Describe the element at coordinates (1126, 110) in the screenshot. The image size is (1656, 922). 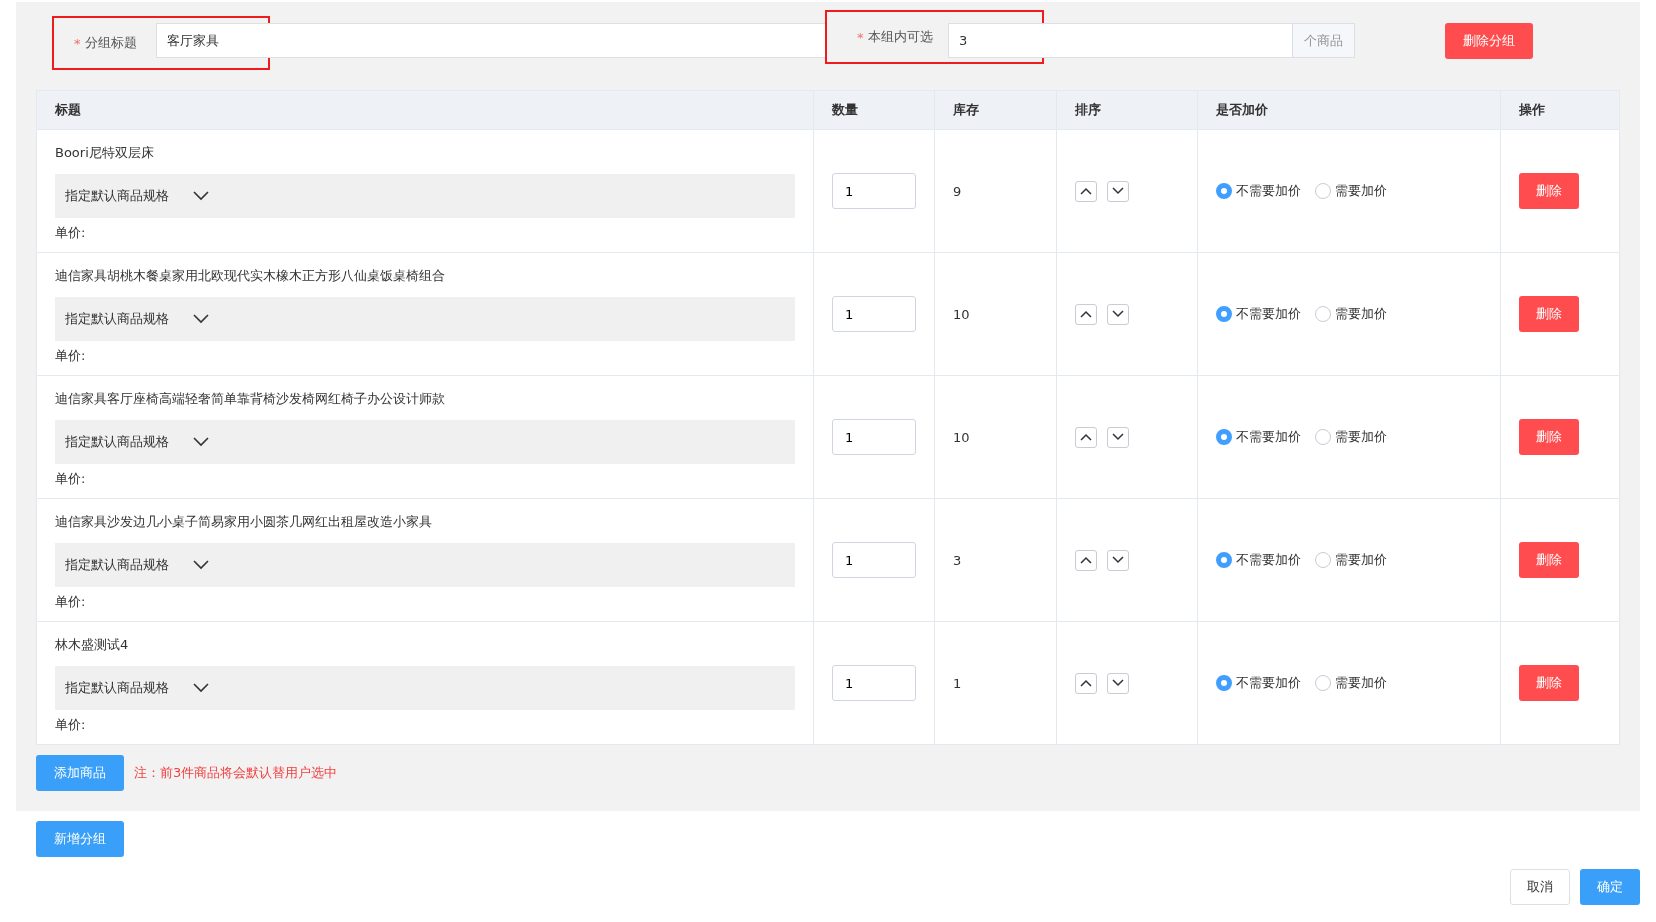
I see `column-header: 排序` at that location.